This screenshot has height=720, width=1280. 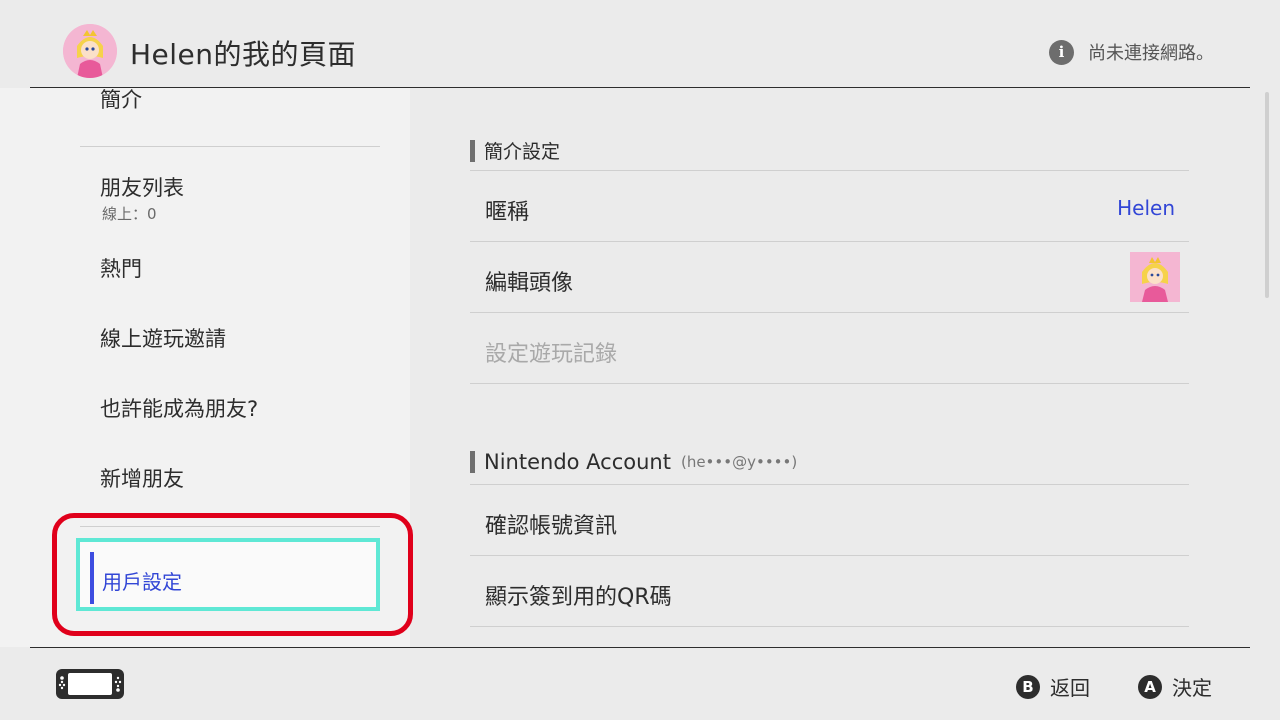 What do you see at coordinates (90, 684) in the screenshot?
I see `switch-console-icon` at bounding box center [90, 684].